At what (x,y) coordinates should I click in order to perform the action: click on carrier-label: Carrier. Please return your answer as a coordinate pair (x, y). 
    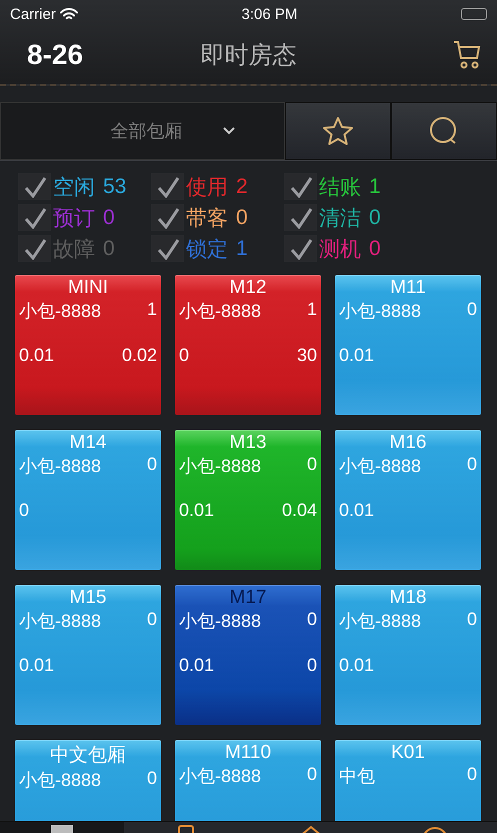
    Looking at the image, I should click on (33, 14).